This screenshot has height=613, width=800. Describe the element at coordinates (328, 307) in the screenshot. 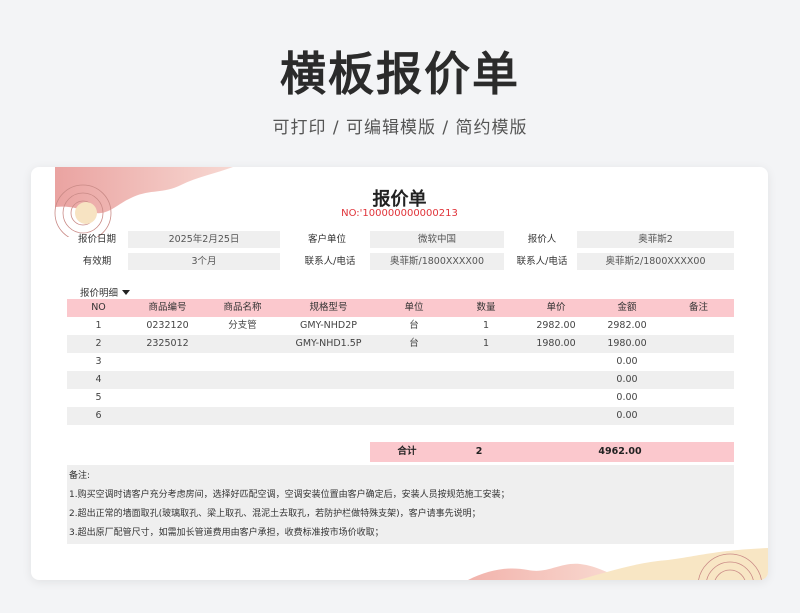

I see `col-header-model: 规格型号` at that location.